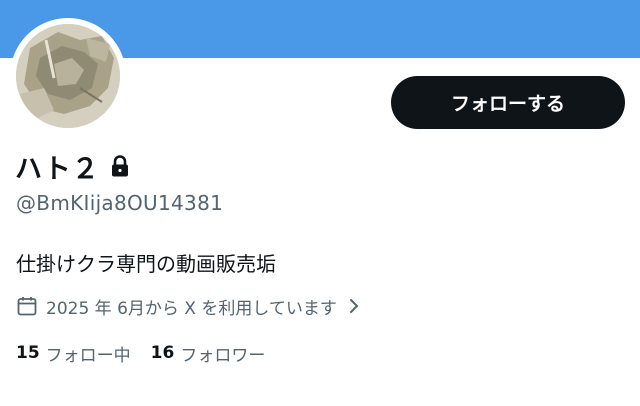 Image resolution: width=640 pixels, height=406 pixels. I want to click on followers-link: 16 フォロワー, so click(208, 353).